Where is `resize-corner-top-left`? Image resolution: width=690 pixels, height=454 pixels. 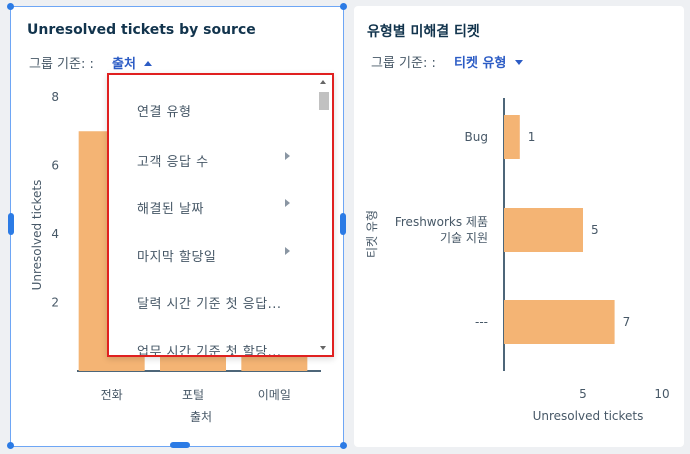
resize-corner-top-left is located at coordinates (10, 6).